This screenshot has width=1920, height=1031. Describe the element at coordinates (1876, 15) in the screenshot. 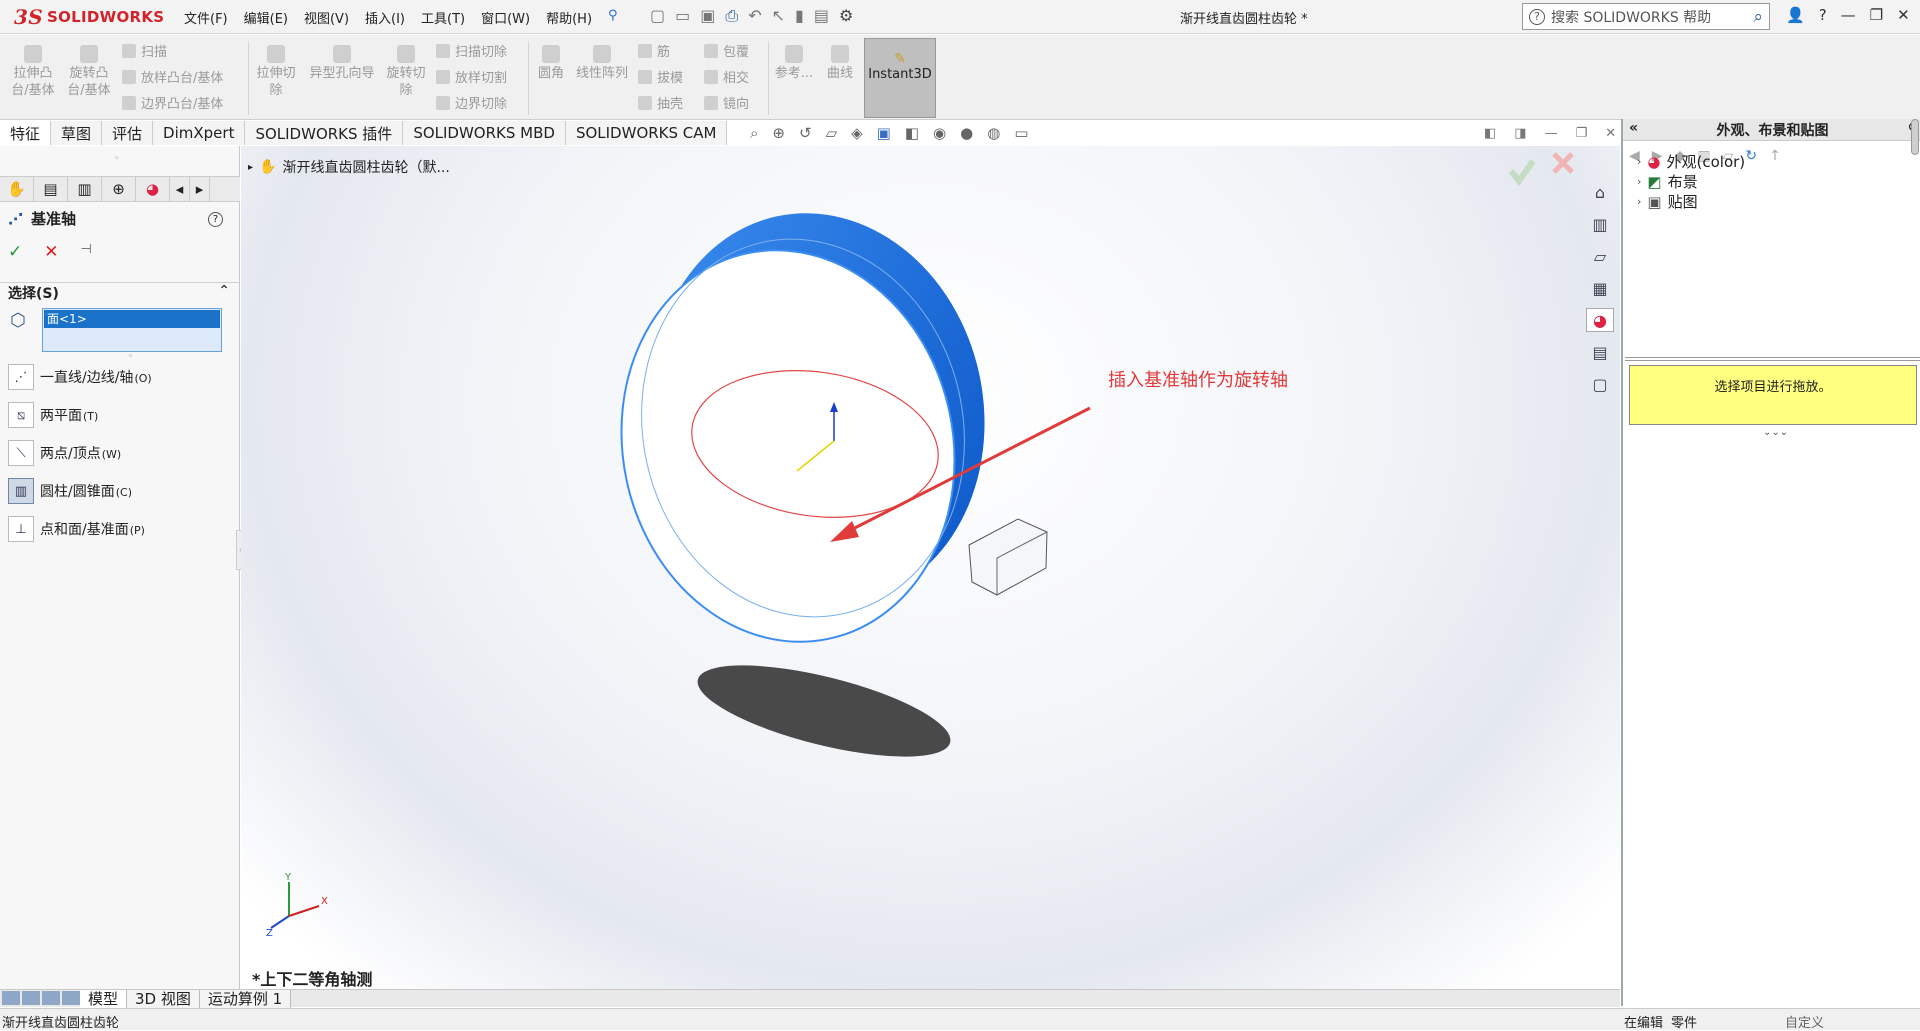

I see `restore-button: ❐` at that location.